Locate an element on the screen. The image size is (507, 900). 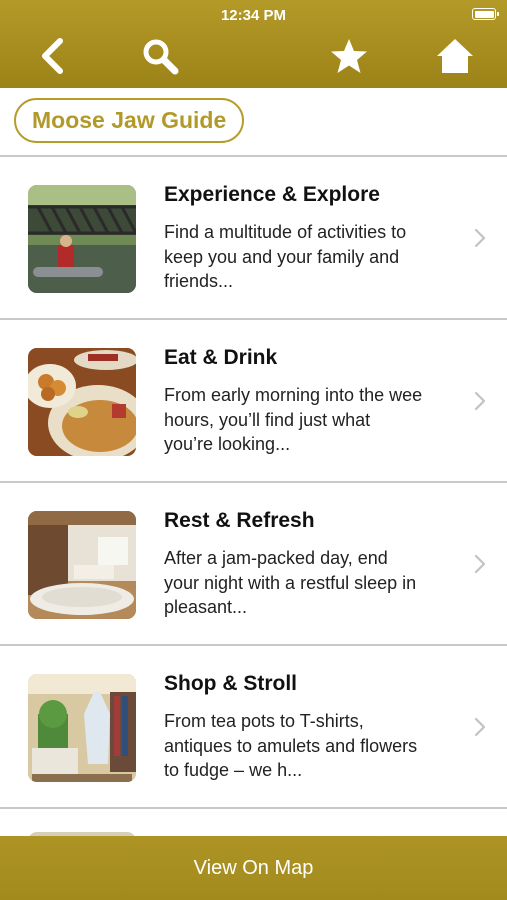
view-on-map-button: View On Map is located at coordinates (253, 868).